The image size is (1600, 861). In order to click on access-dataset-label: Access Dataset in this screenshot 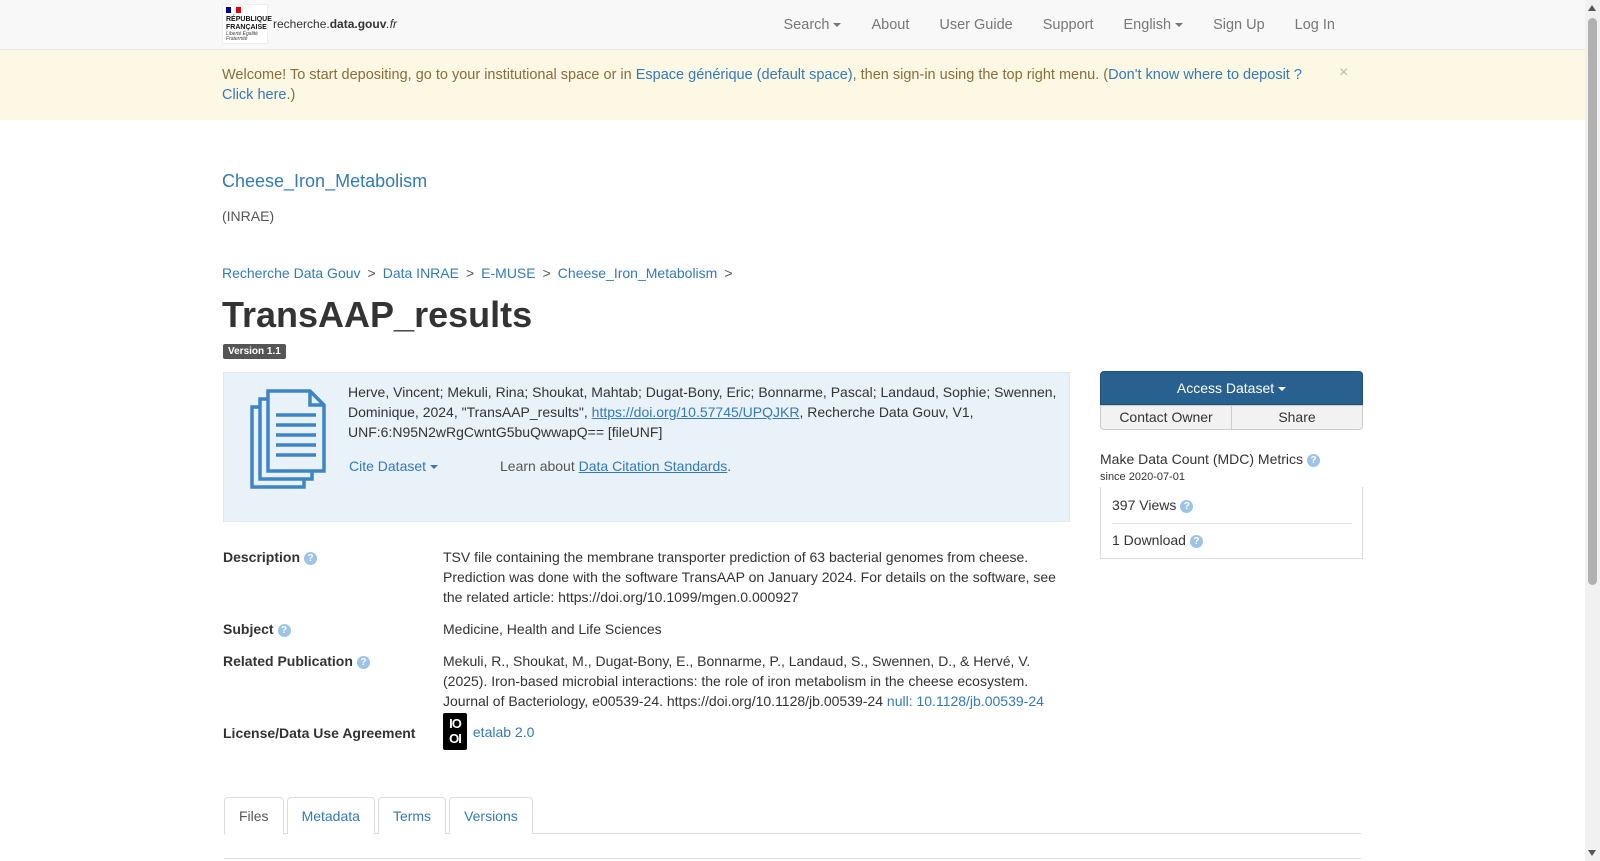, I will do `click(1225, 388)`.